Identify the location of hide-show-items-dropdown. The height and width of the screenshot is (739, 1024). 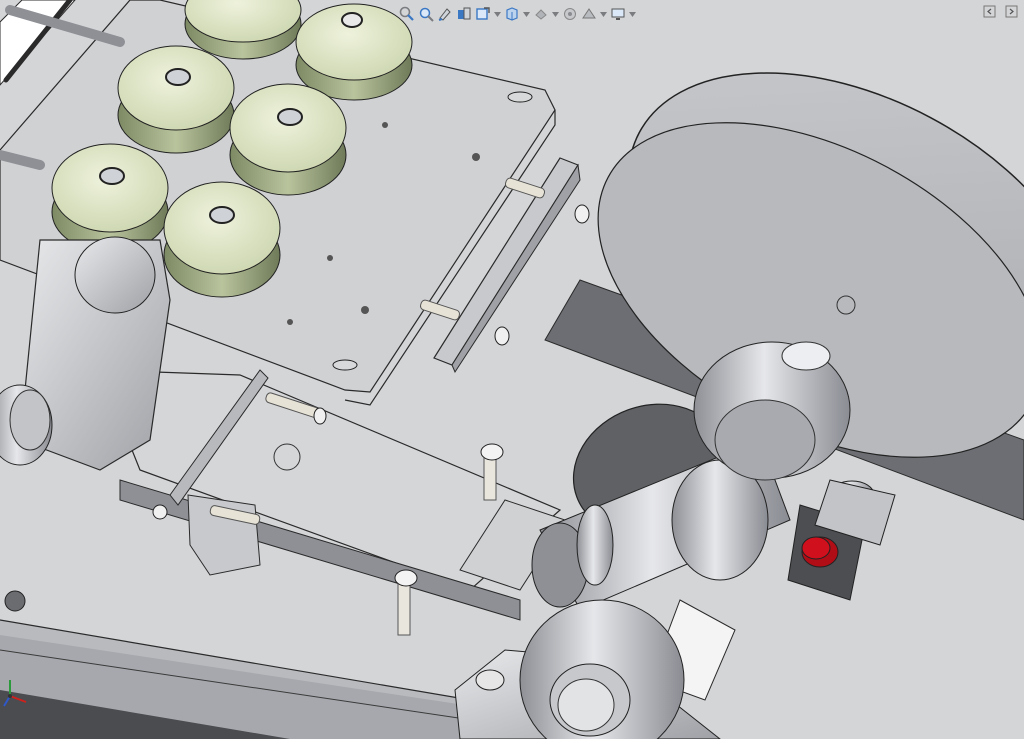
(555, 14).